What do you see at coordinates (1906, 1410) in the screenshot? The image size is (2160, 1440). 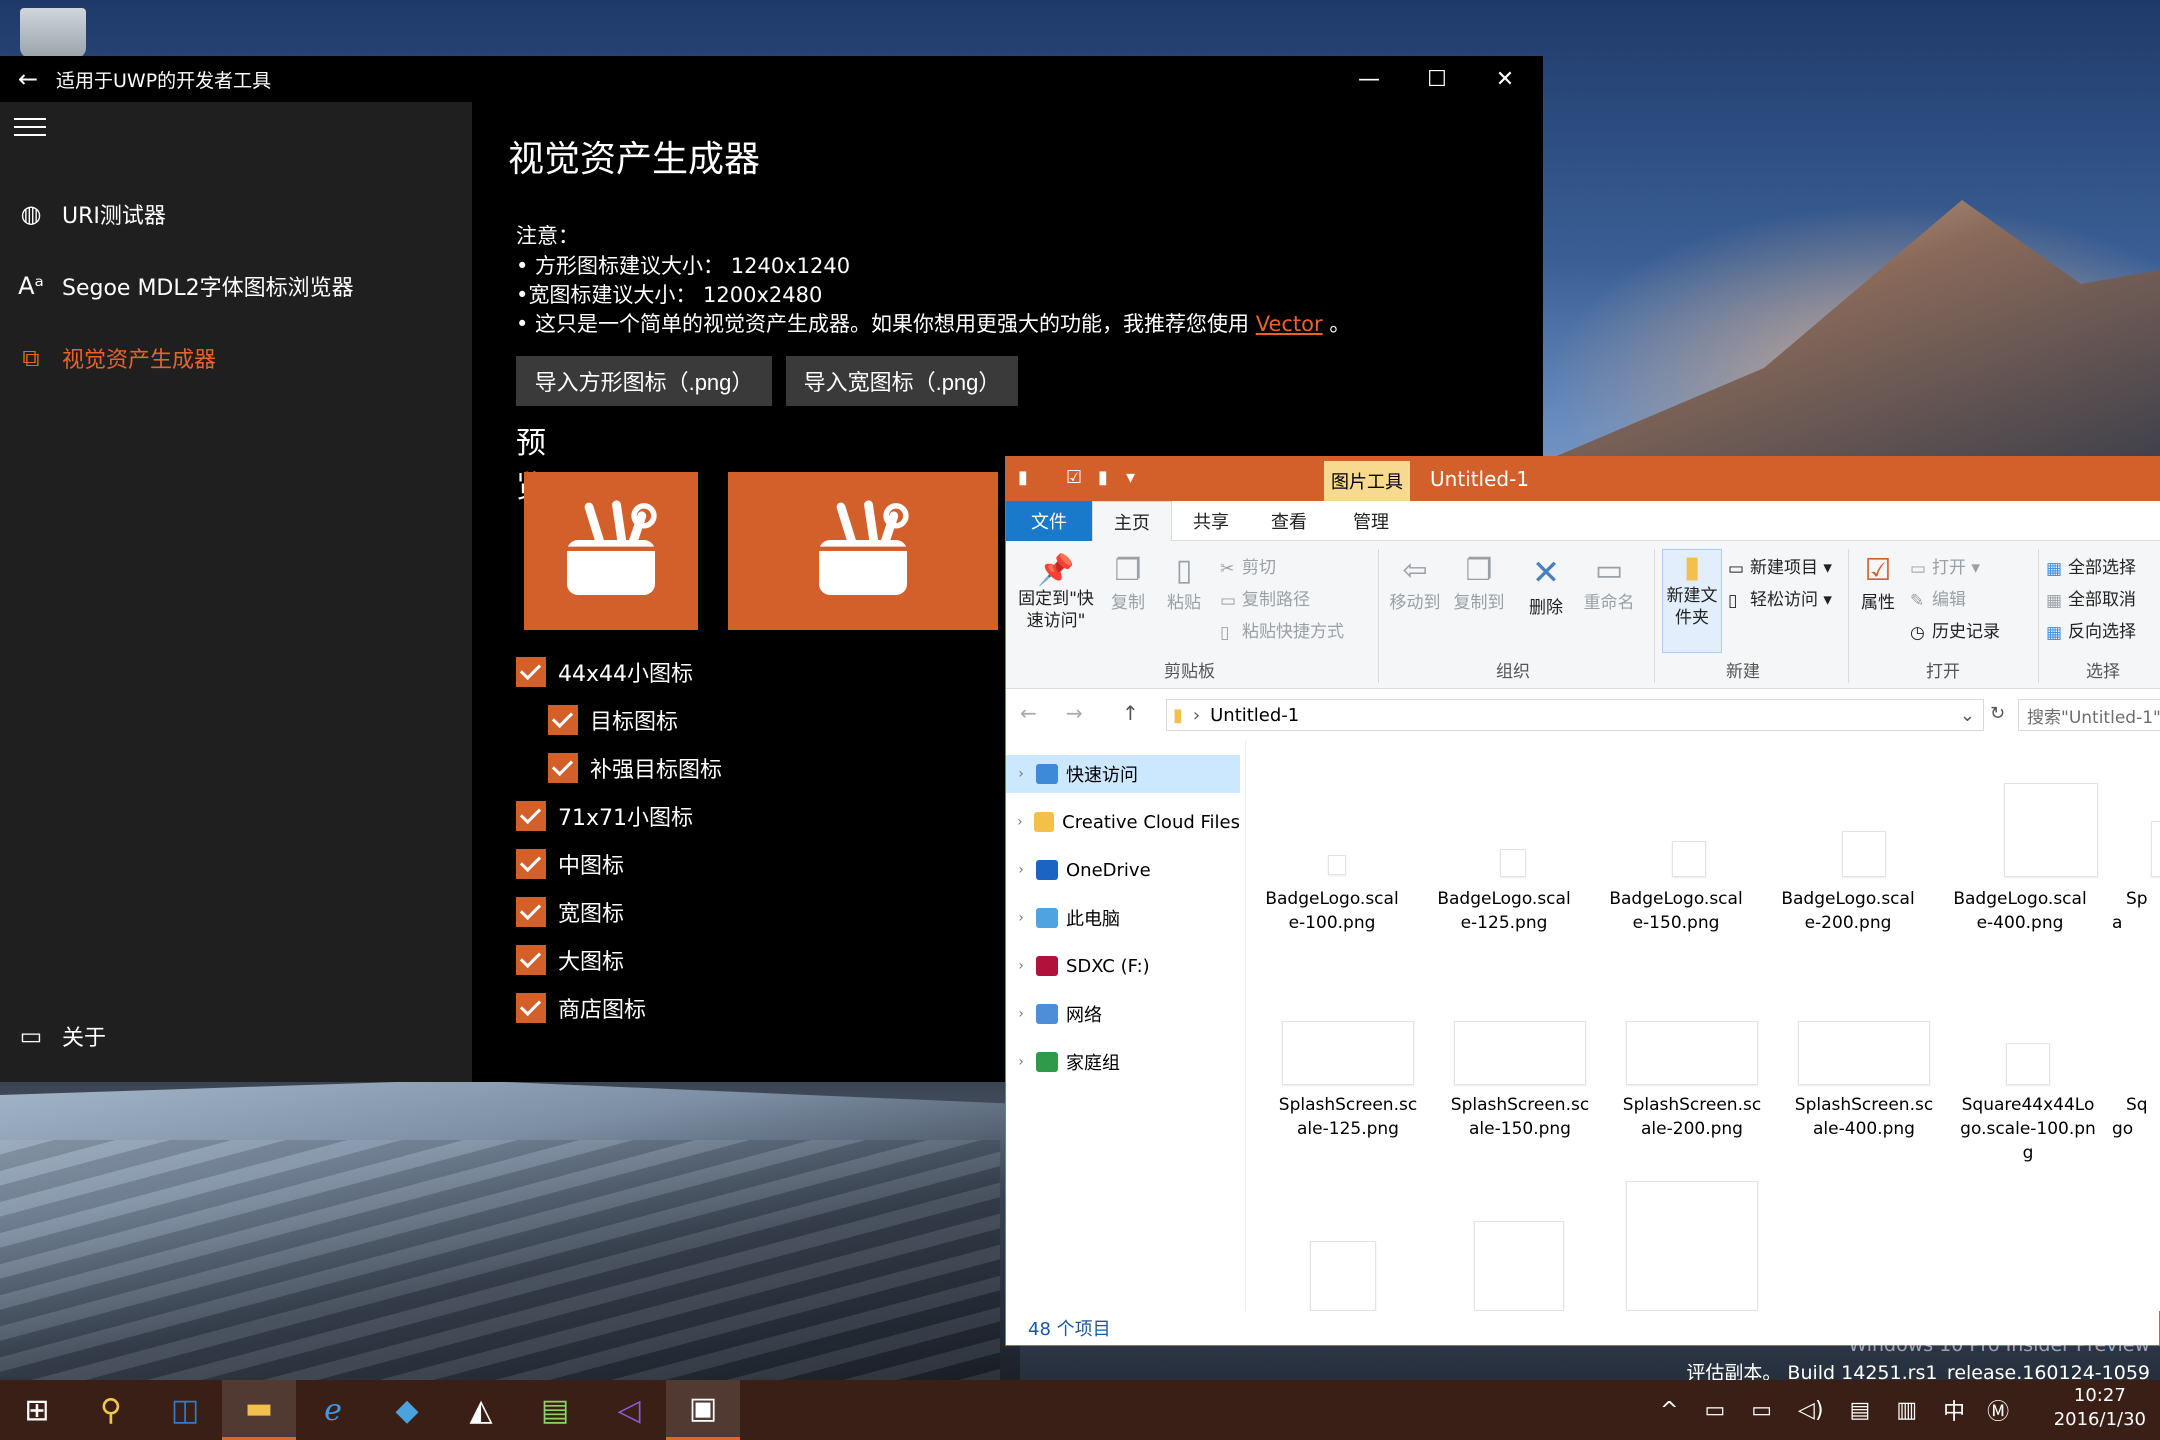 I see `touch-keyboard-icon: ▥` at bounding box center [1906, 1410].